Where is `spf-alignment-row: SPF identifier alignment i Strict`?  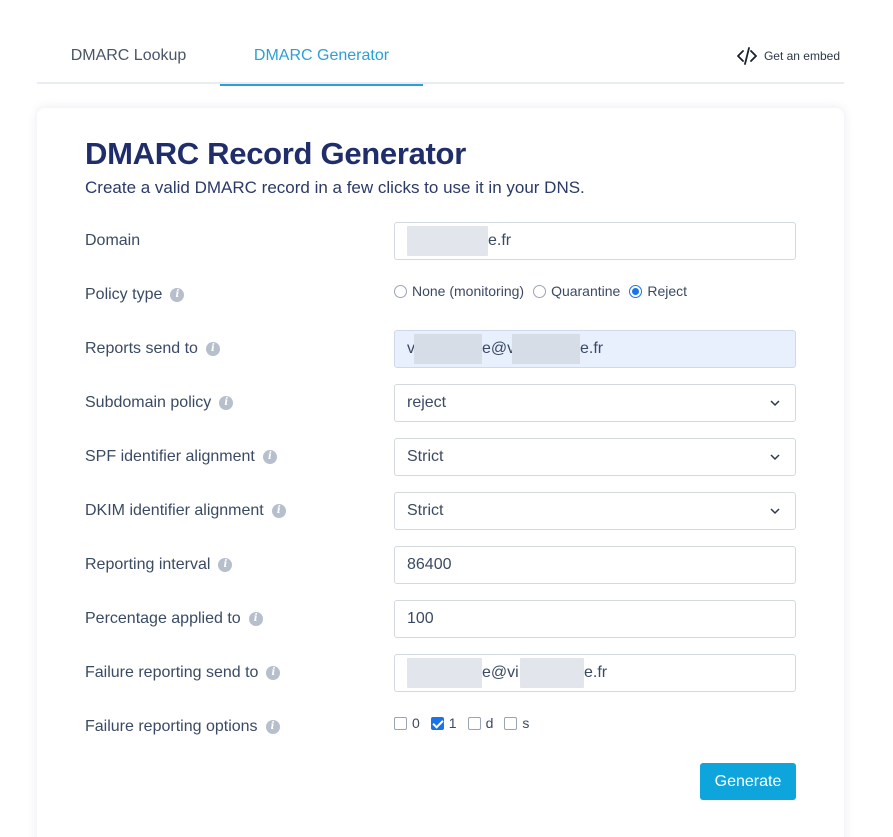
spf-alignment-row: SPF identifier alignment i Strict is located at coordinates (441, 457).